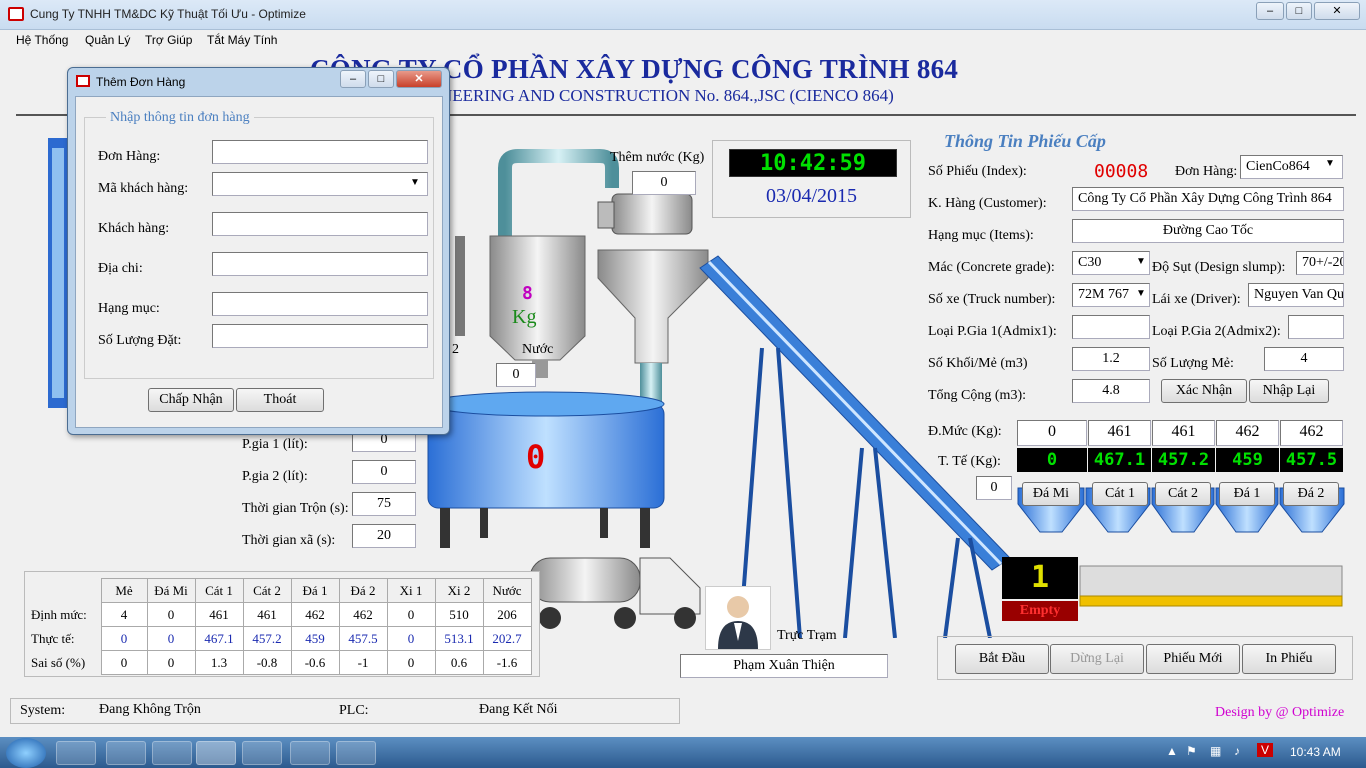  I want to click on category-label: Hạng mục:, so click(129, 308).